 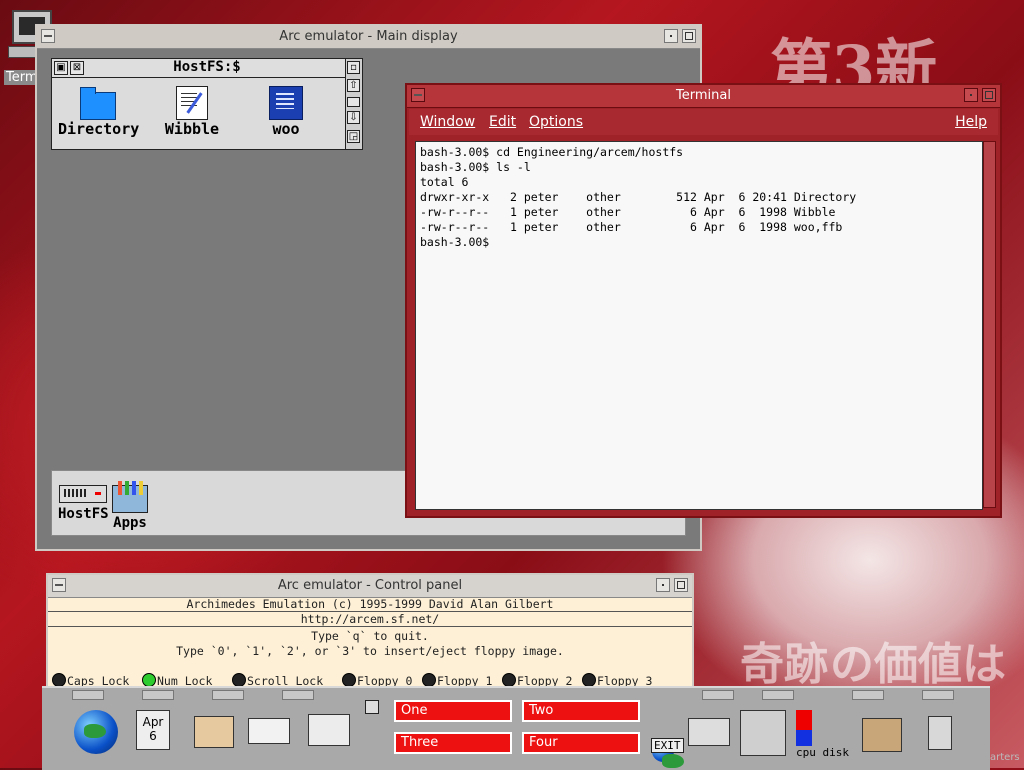 I want to click on menu-help: Help, so click(x=971, y=122).